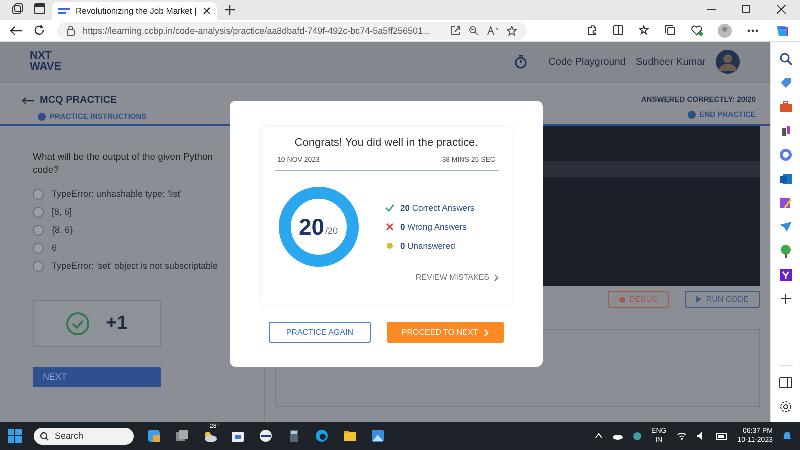  Describe the element at coordinates (39, 30) in the screenshot. I see `refresh-icon` at that location.